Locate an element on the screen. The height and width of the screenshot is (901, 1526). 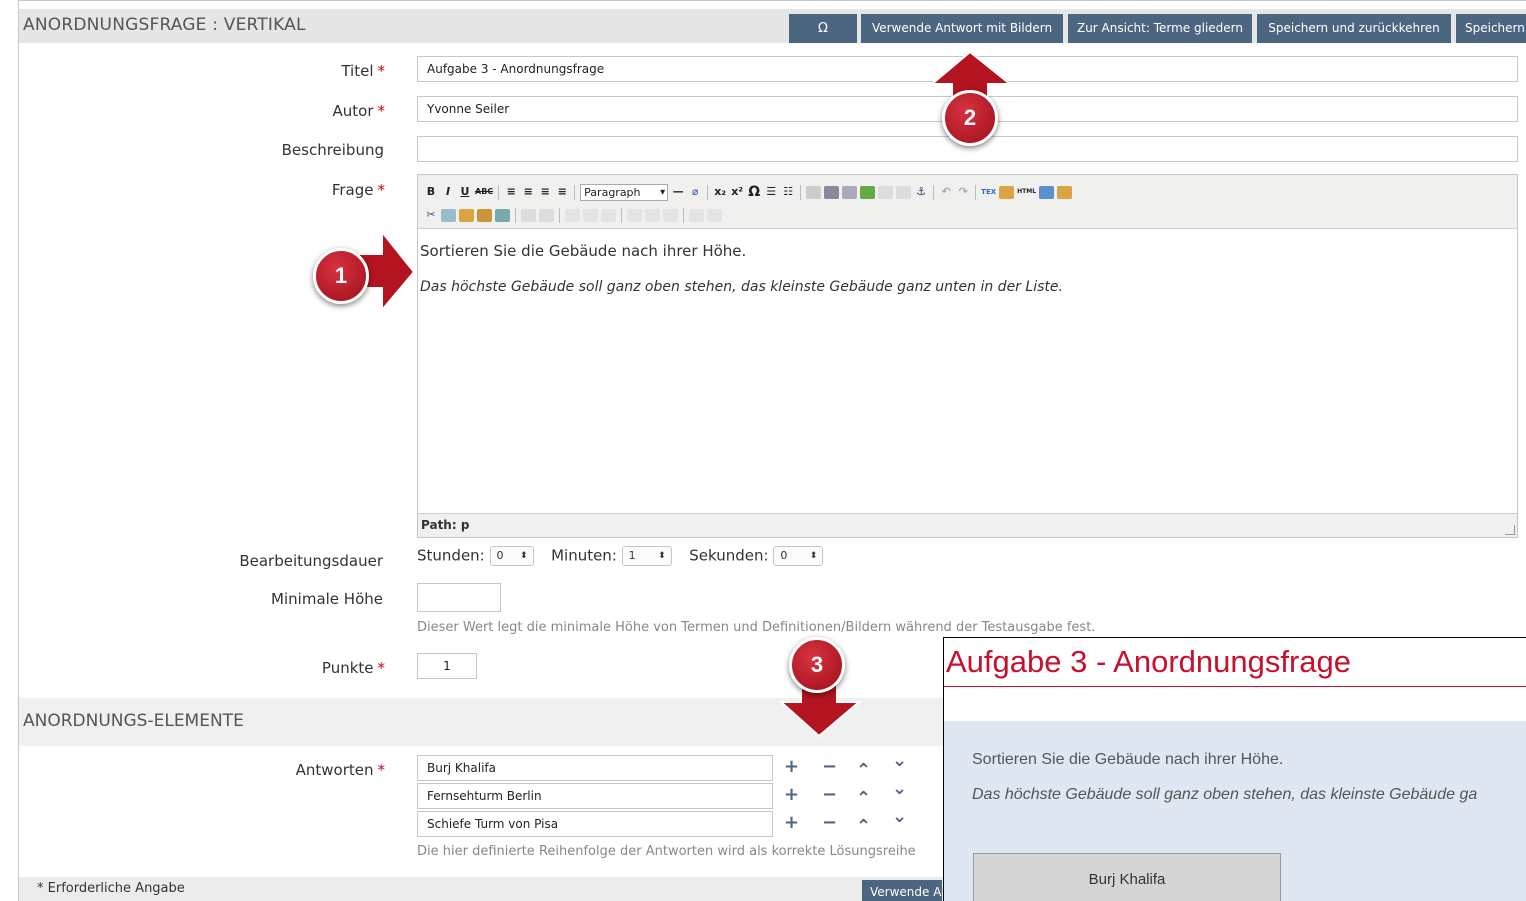
merge-cells-icon is located at coordinates (634, 215).